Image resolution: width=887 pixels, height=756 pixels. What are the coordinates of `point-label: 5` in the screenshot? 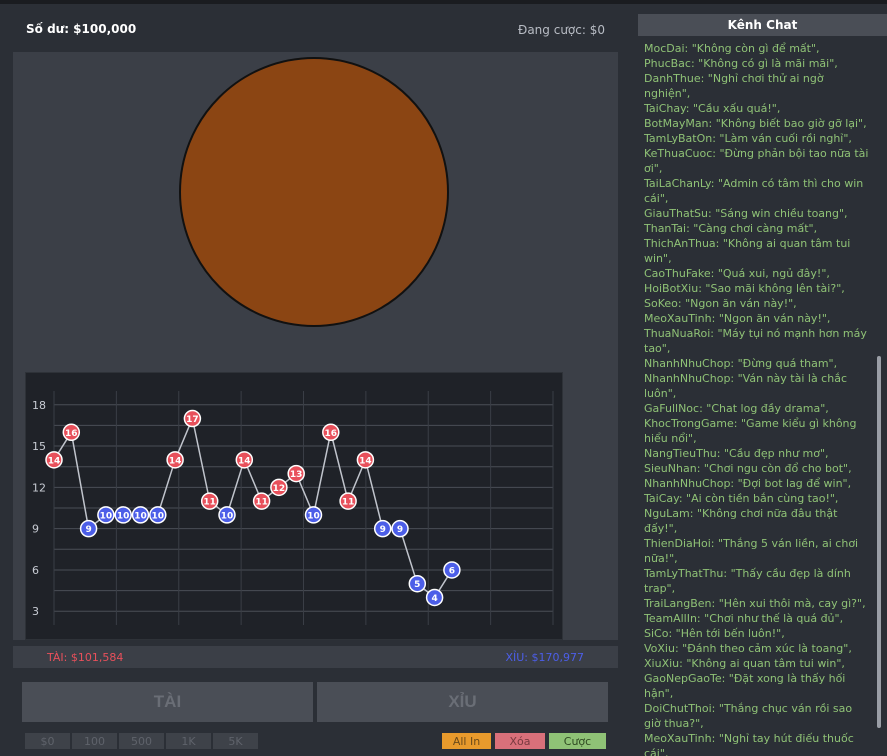 It's located at (417, 585).